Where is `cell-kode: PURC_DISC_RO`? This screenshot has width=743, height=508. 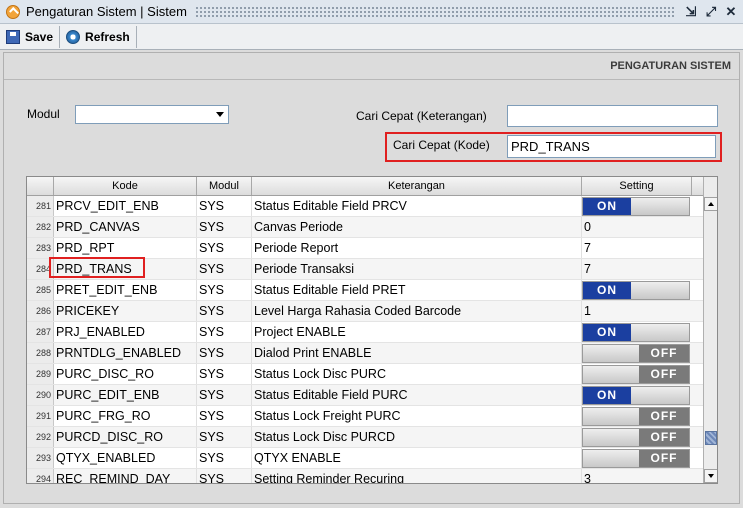
cell-kode: PURC_DISC_RO is located at coordinates (125, 374).